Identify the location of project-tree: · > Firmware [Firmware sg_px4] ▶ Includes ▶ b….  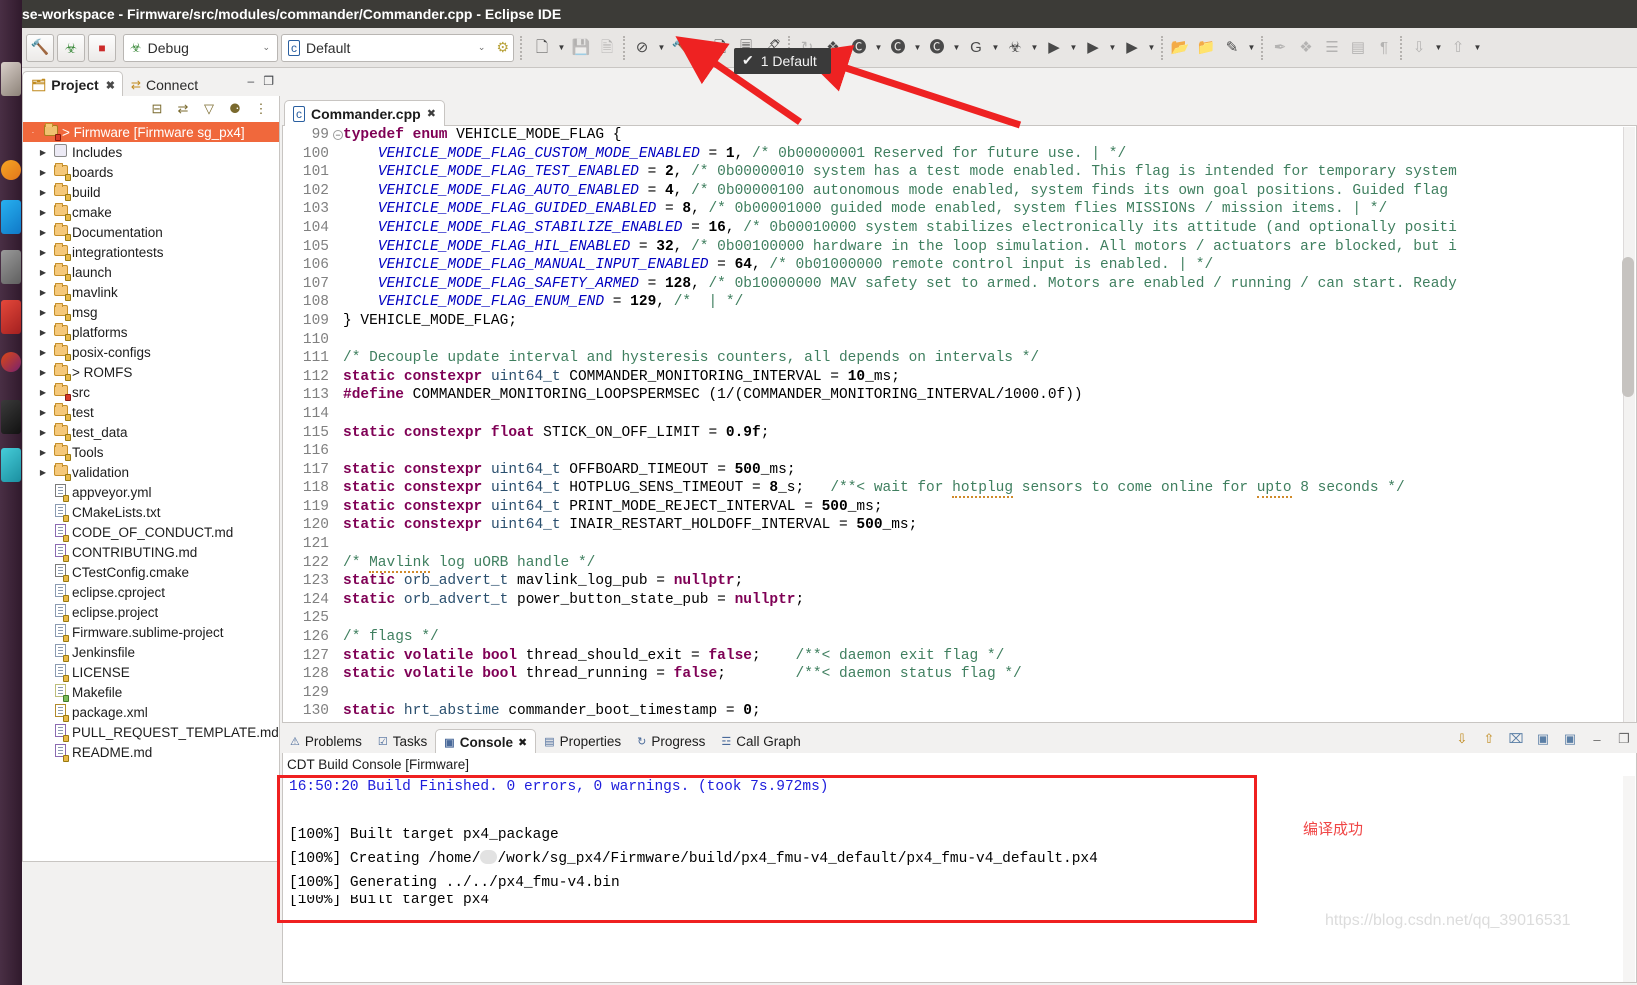
(151, 492).